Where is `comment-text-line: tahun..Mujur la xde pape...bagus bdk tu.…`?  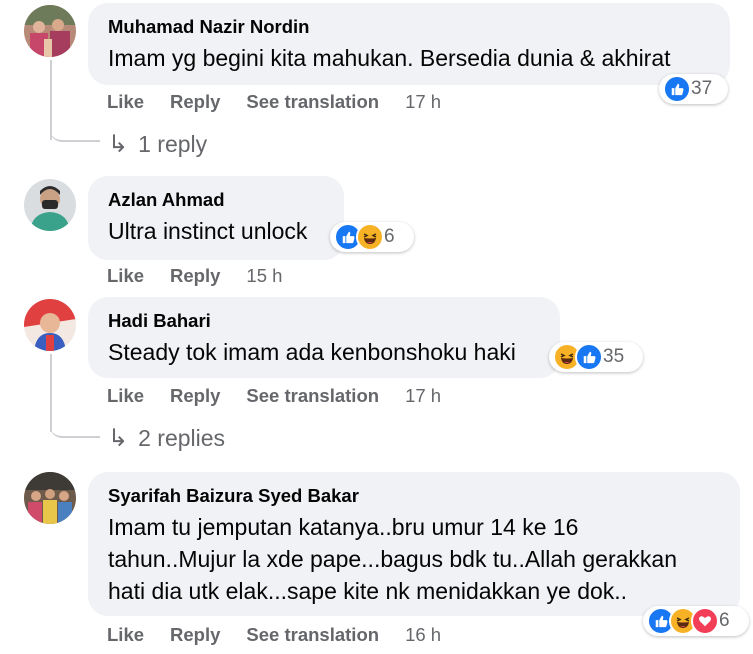
comment-text-line: tahun..Mujur la xde pape...bagus bdk tu.… is located at coordinates (392, 559).